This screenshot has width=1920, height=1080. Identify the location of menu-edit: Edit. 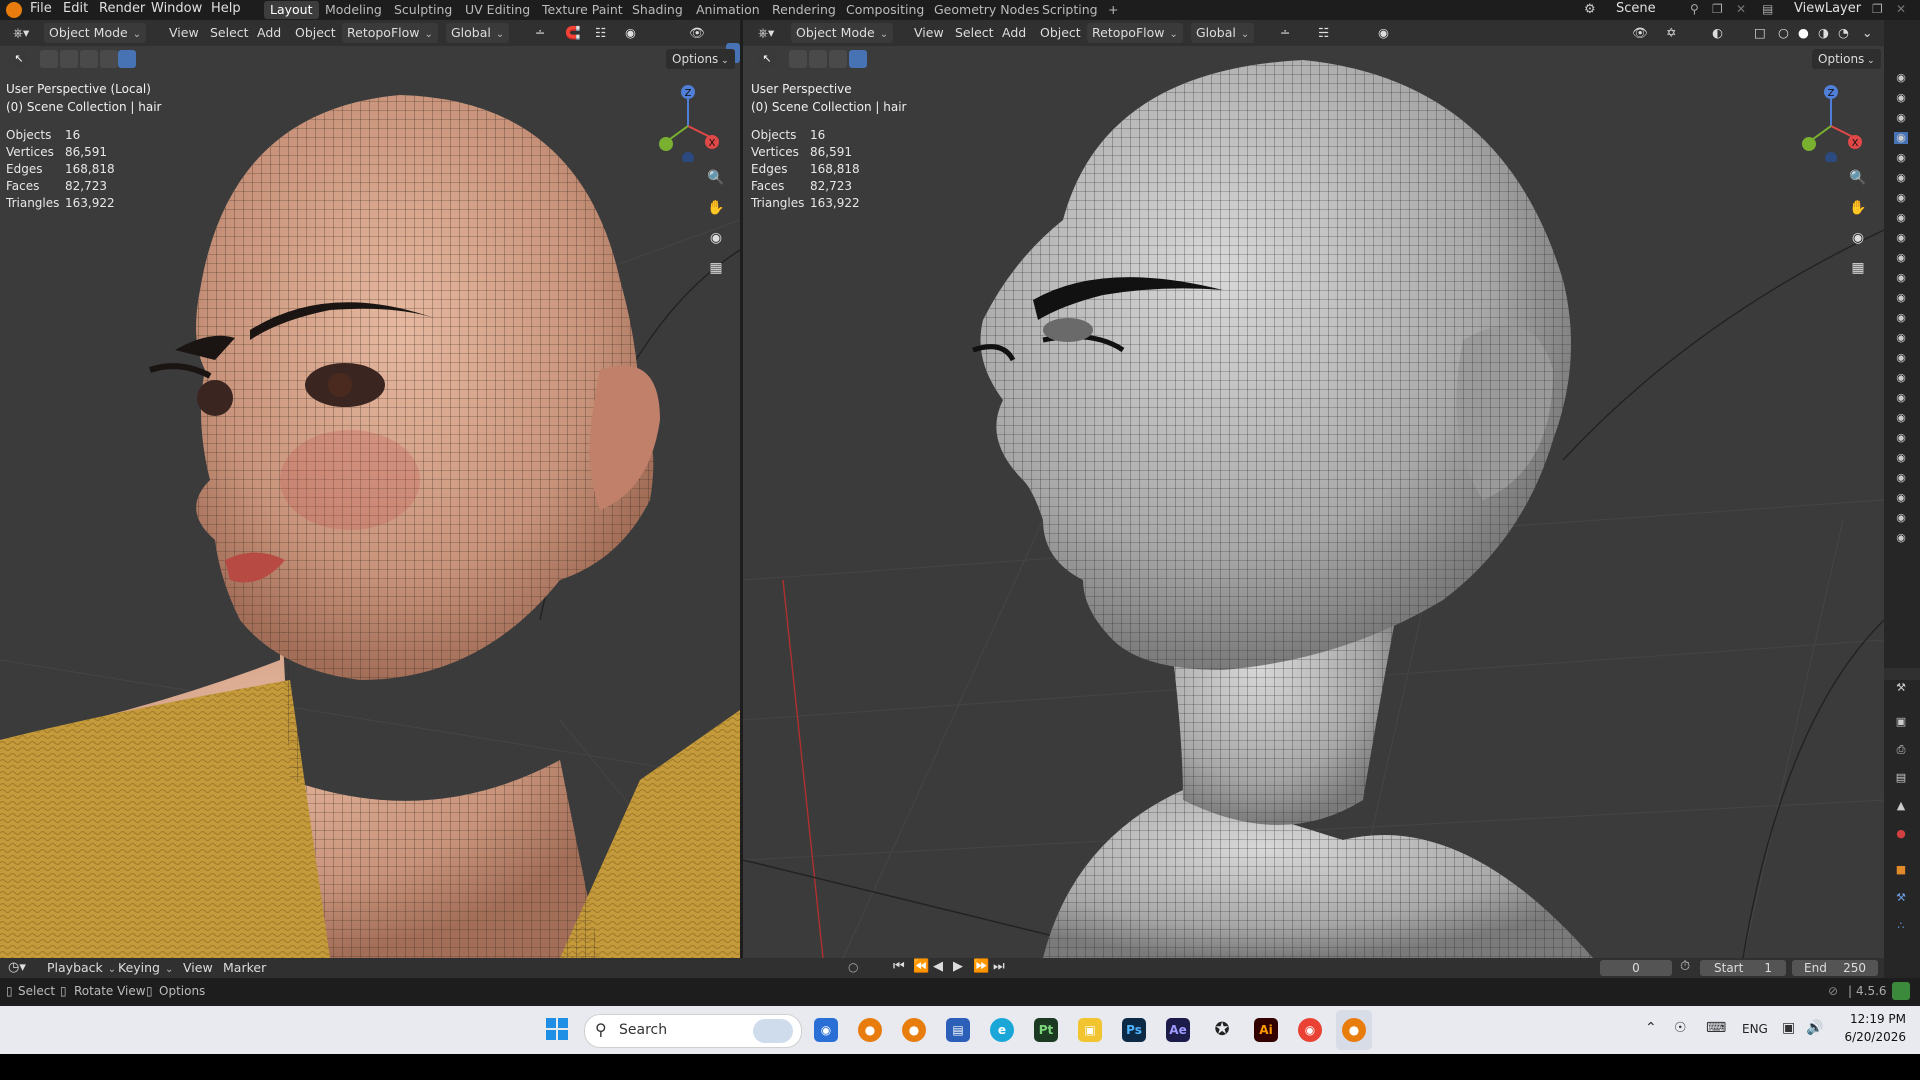
(75, 10).